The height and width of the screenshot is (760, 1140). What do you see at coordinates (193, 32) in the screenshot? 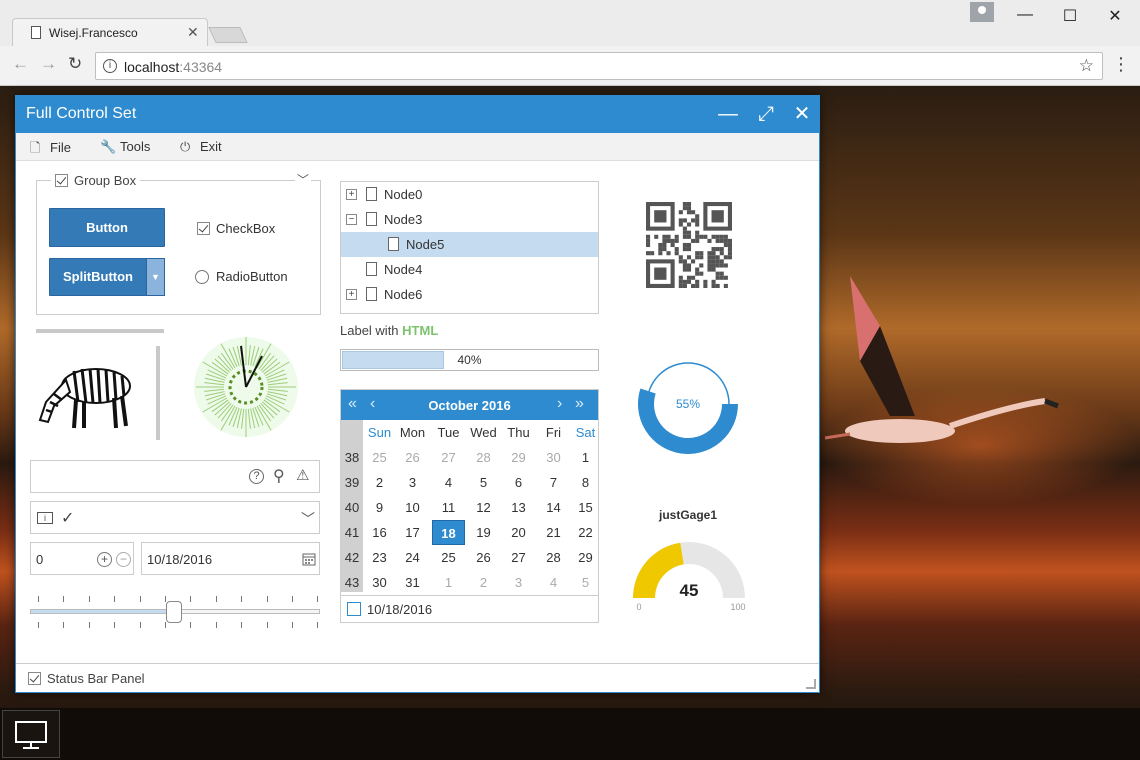
I see `close-tab-icon: ✕` at bounding box center [193, 32].